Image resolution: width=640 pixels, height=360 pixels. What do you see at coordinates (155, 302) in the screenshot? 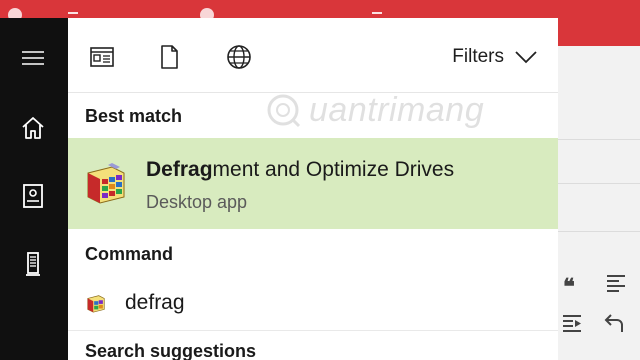
I see `command-result-label: defrag` at bounding box center [155, 302].